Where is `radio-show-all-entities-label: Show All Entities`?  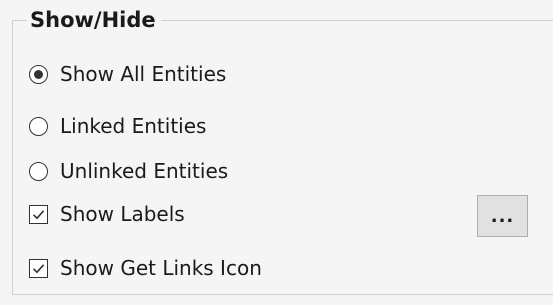
radio-show-all-entities-label: Show All Entities is located at coordinates (143, 74).